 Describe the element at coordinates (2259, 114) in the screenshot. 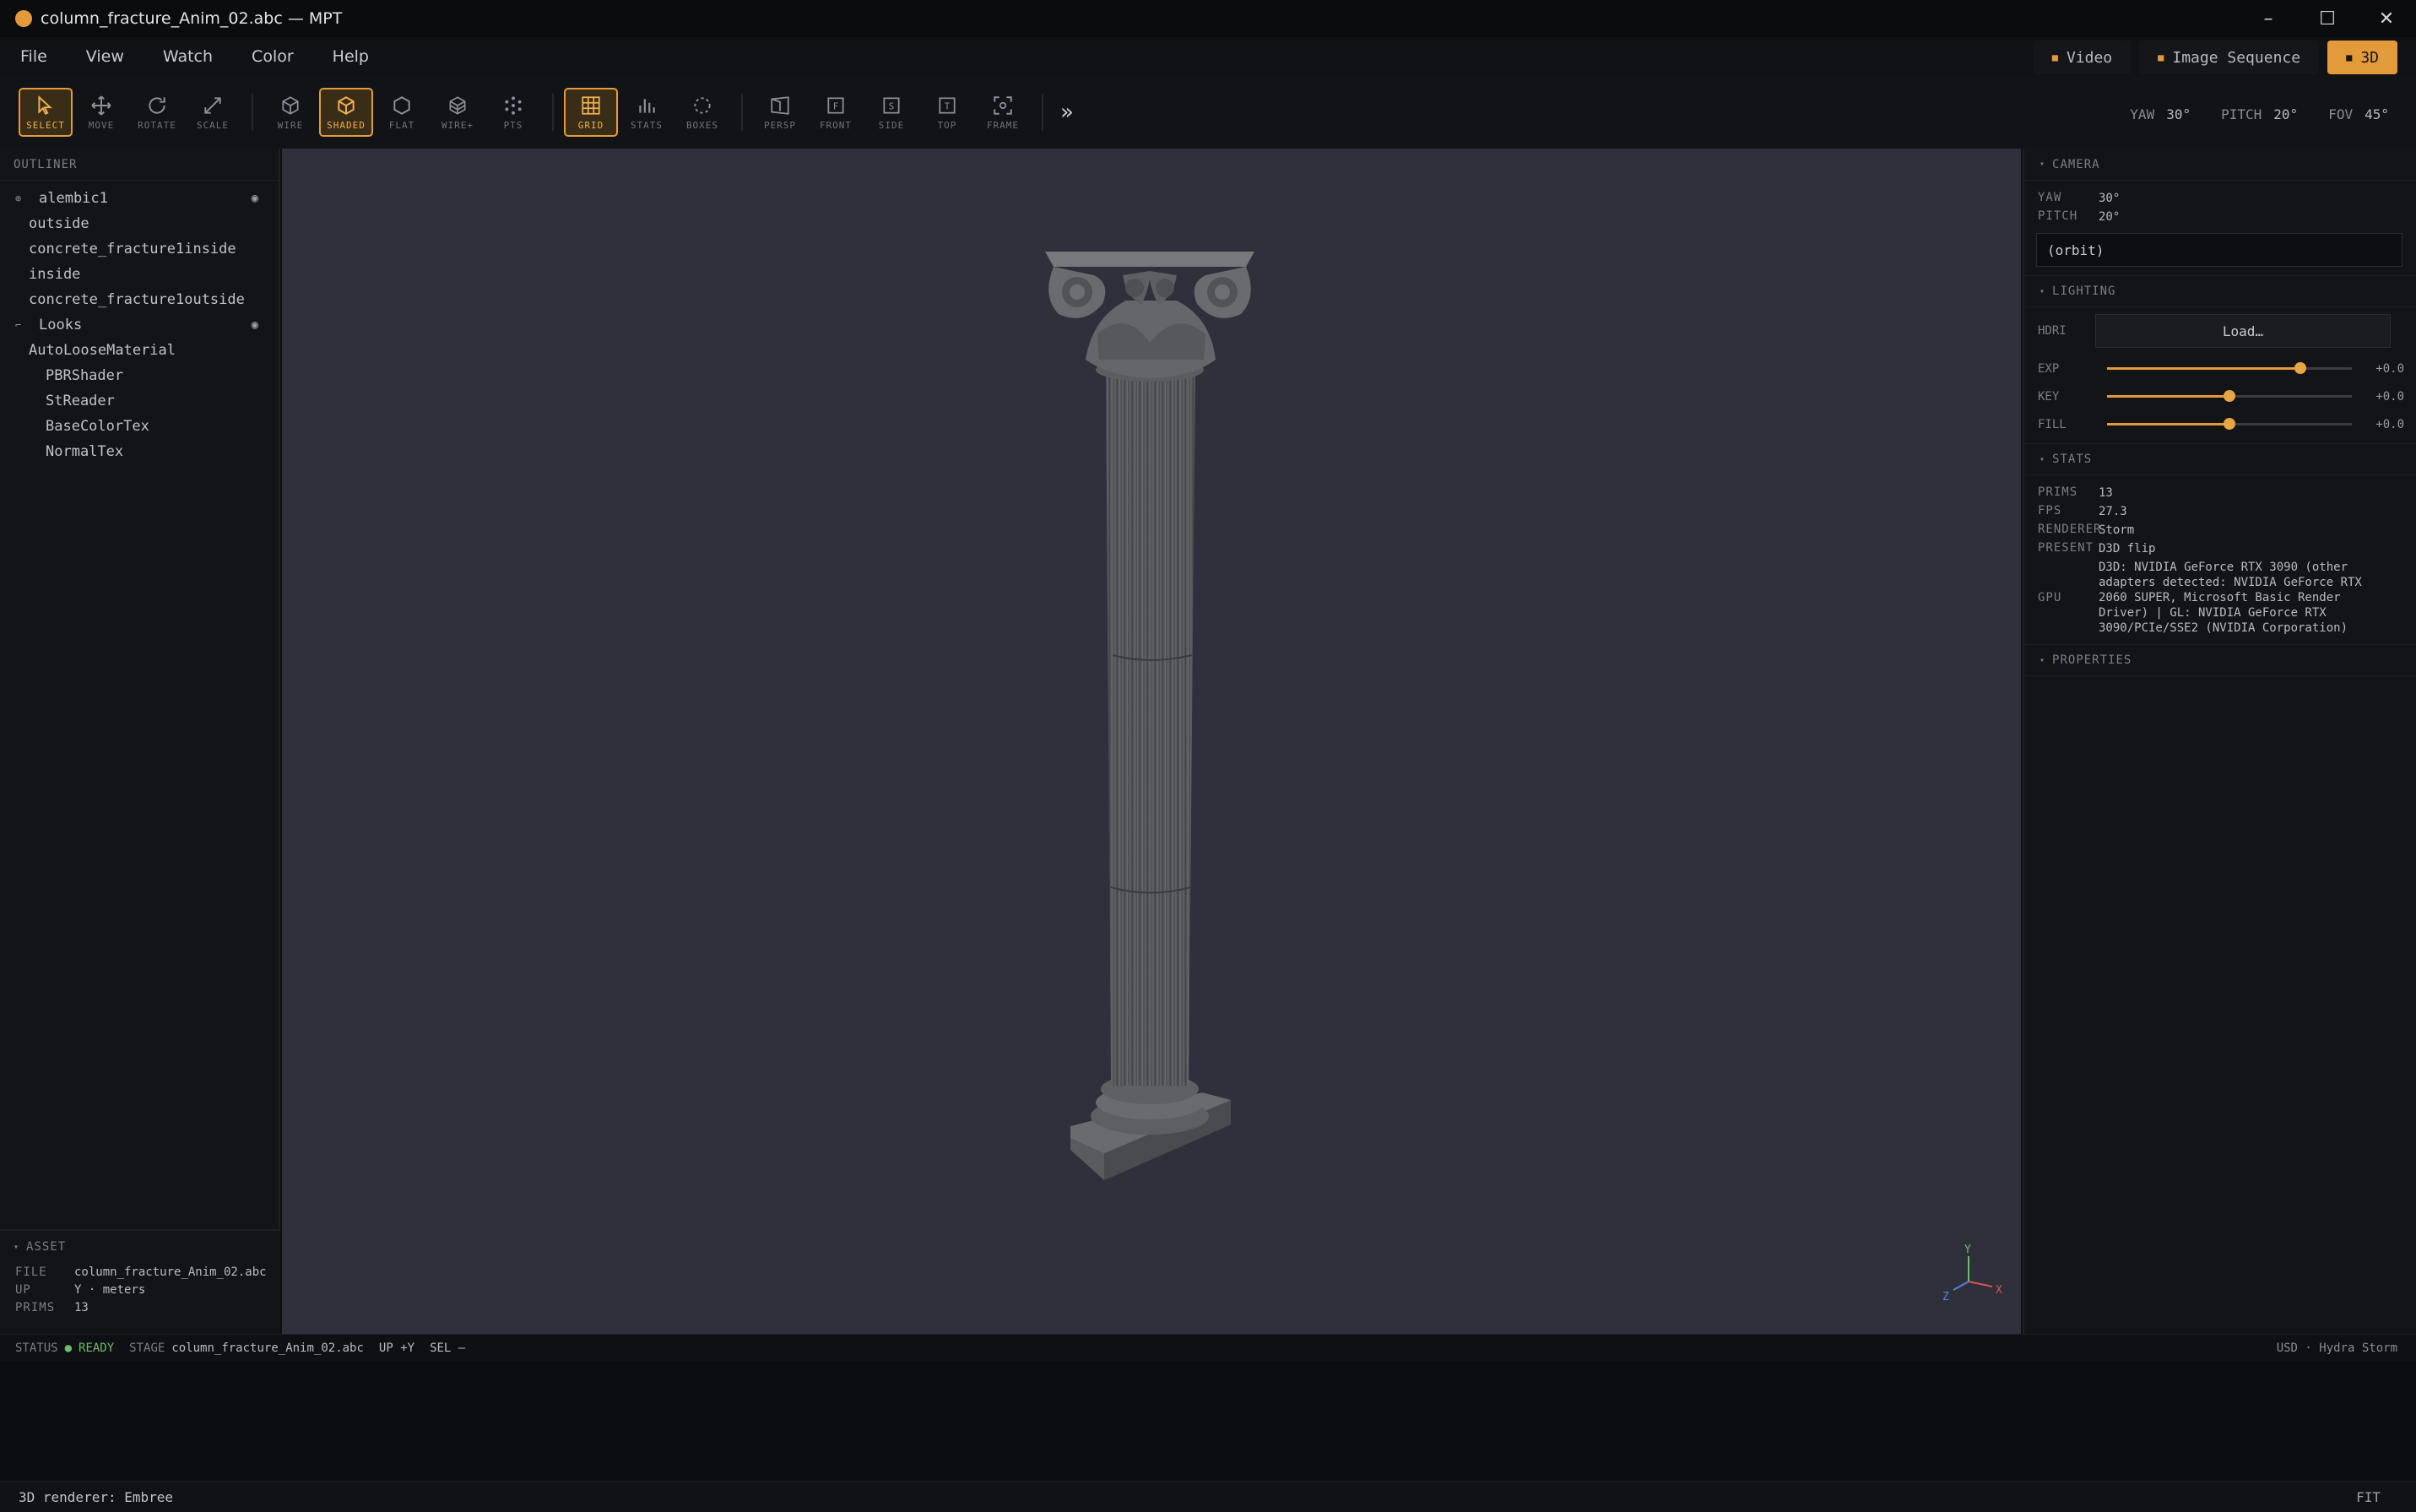

I see `camera-readout: YAW 30° PITCH 20° FOV 45°` at that location.